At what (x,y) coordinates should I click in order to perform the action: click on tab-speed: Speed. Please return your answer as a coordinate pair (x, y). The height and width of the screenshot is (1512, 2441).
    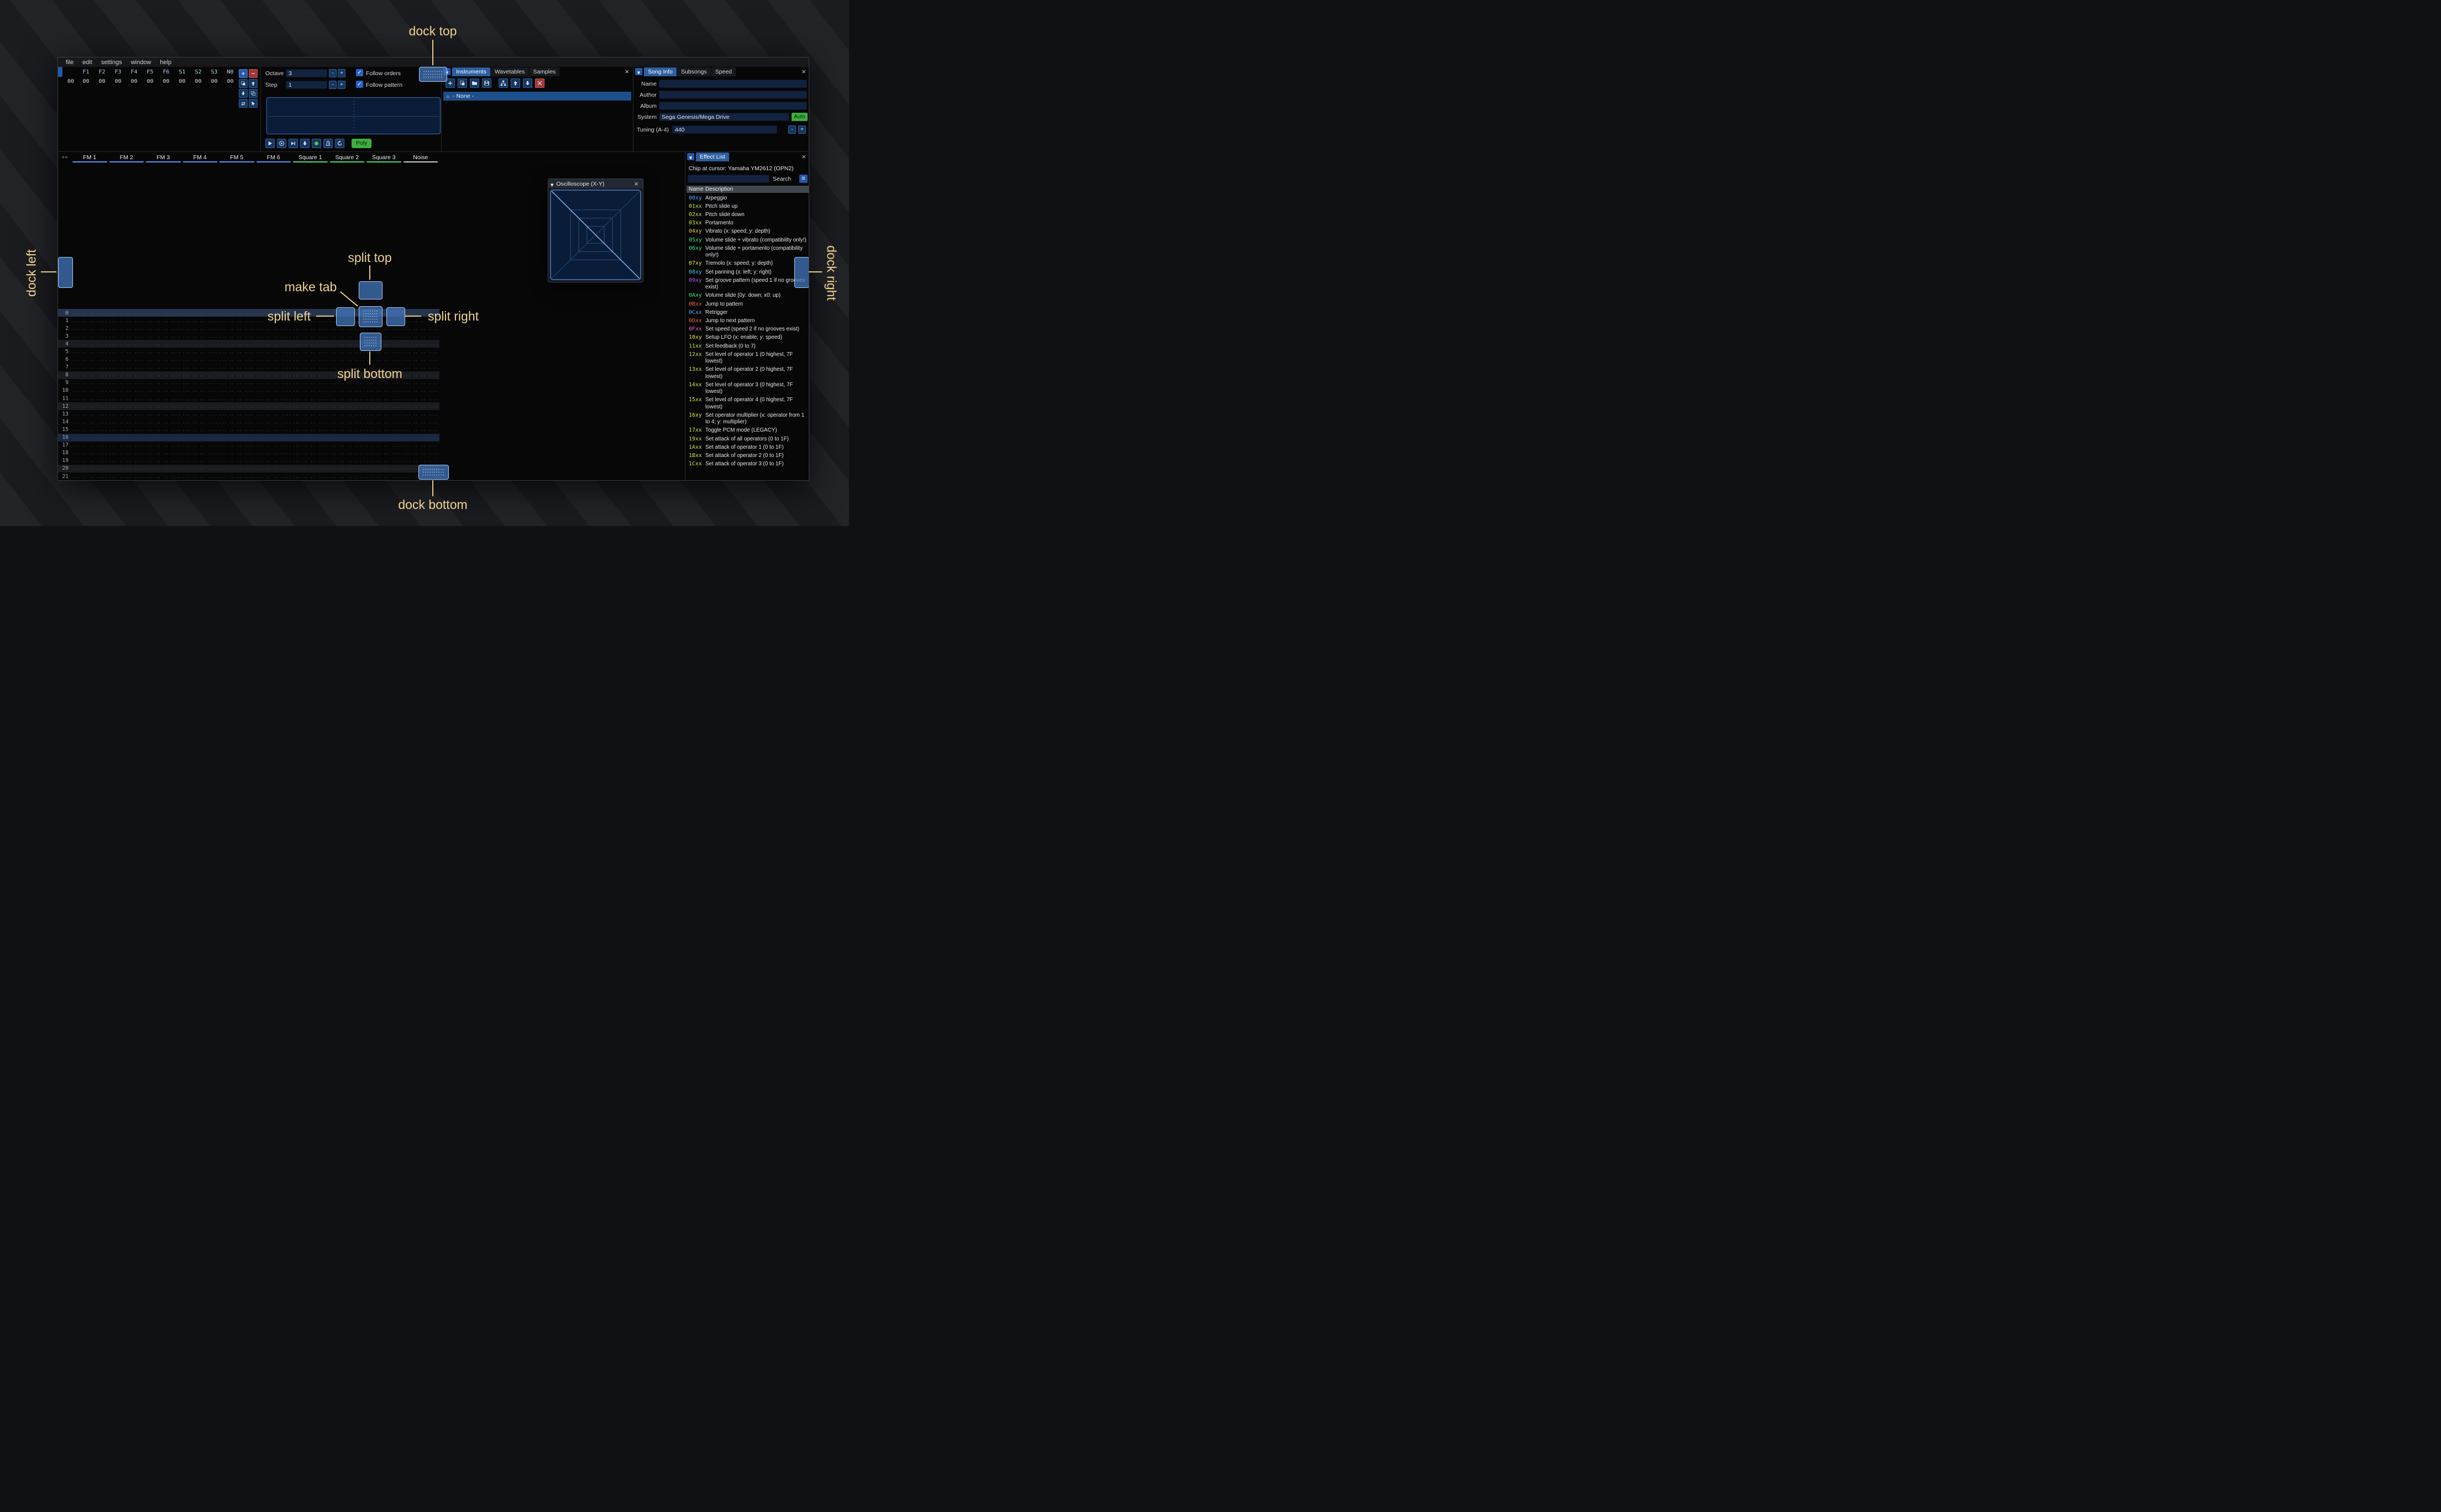
    Looking at the image, I should click on (723, 71).